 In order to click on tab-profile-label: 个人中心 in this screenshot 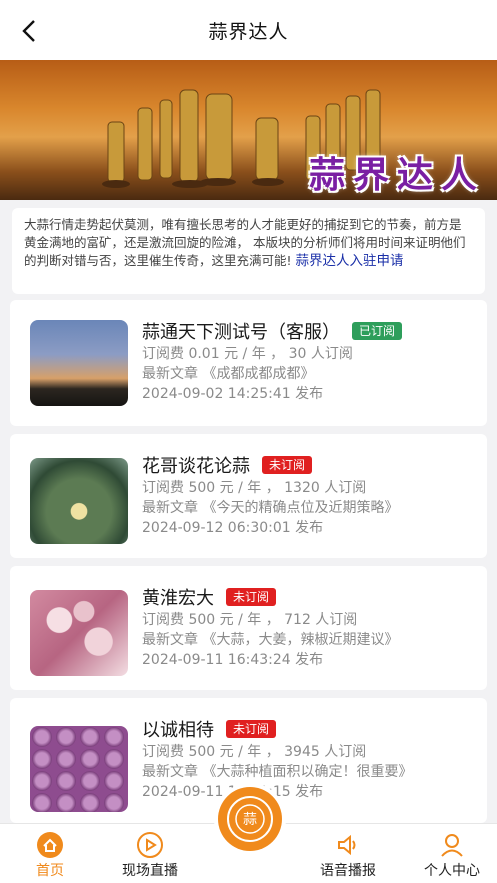, I will do `click(452, 871)`.